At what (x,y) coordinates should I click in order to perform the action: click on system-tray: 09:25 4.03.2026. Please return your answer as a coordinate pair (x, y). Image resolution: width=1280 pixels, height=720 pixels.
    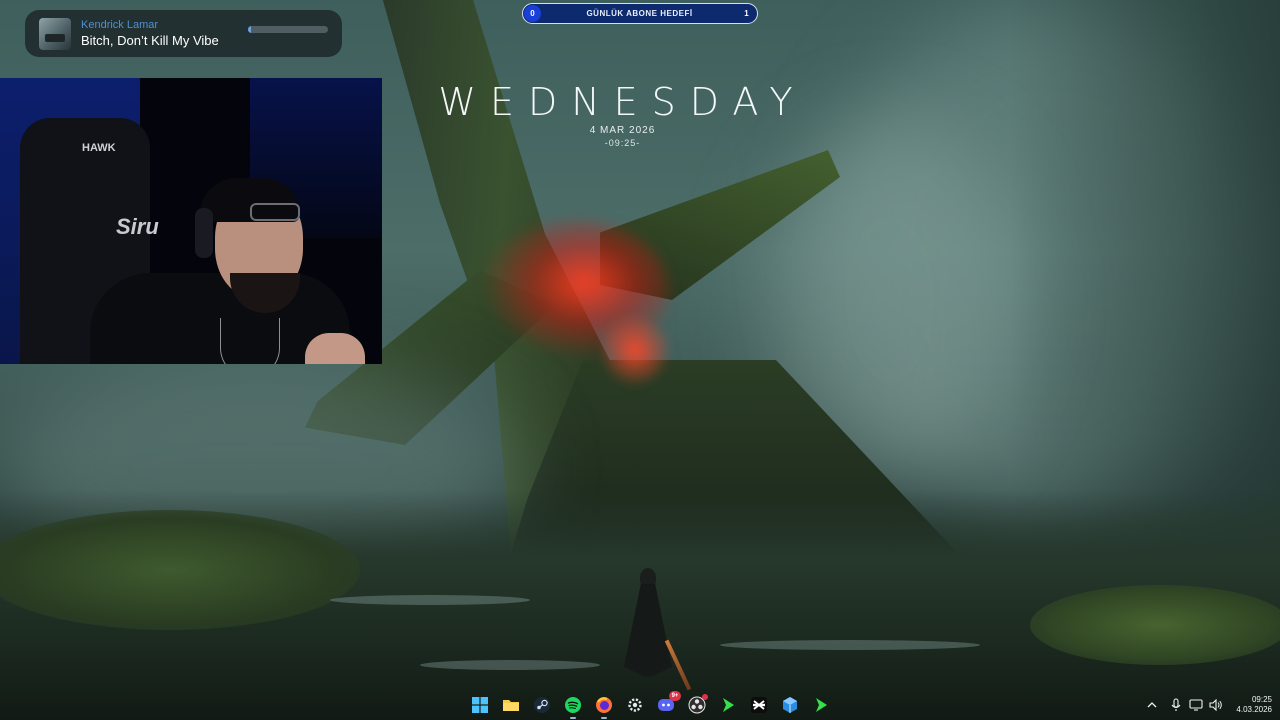
    Looking at the image, I should click on (1207, 705).